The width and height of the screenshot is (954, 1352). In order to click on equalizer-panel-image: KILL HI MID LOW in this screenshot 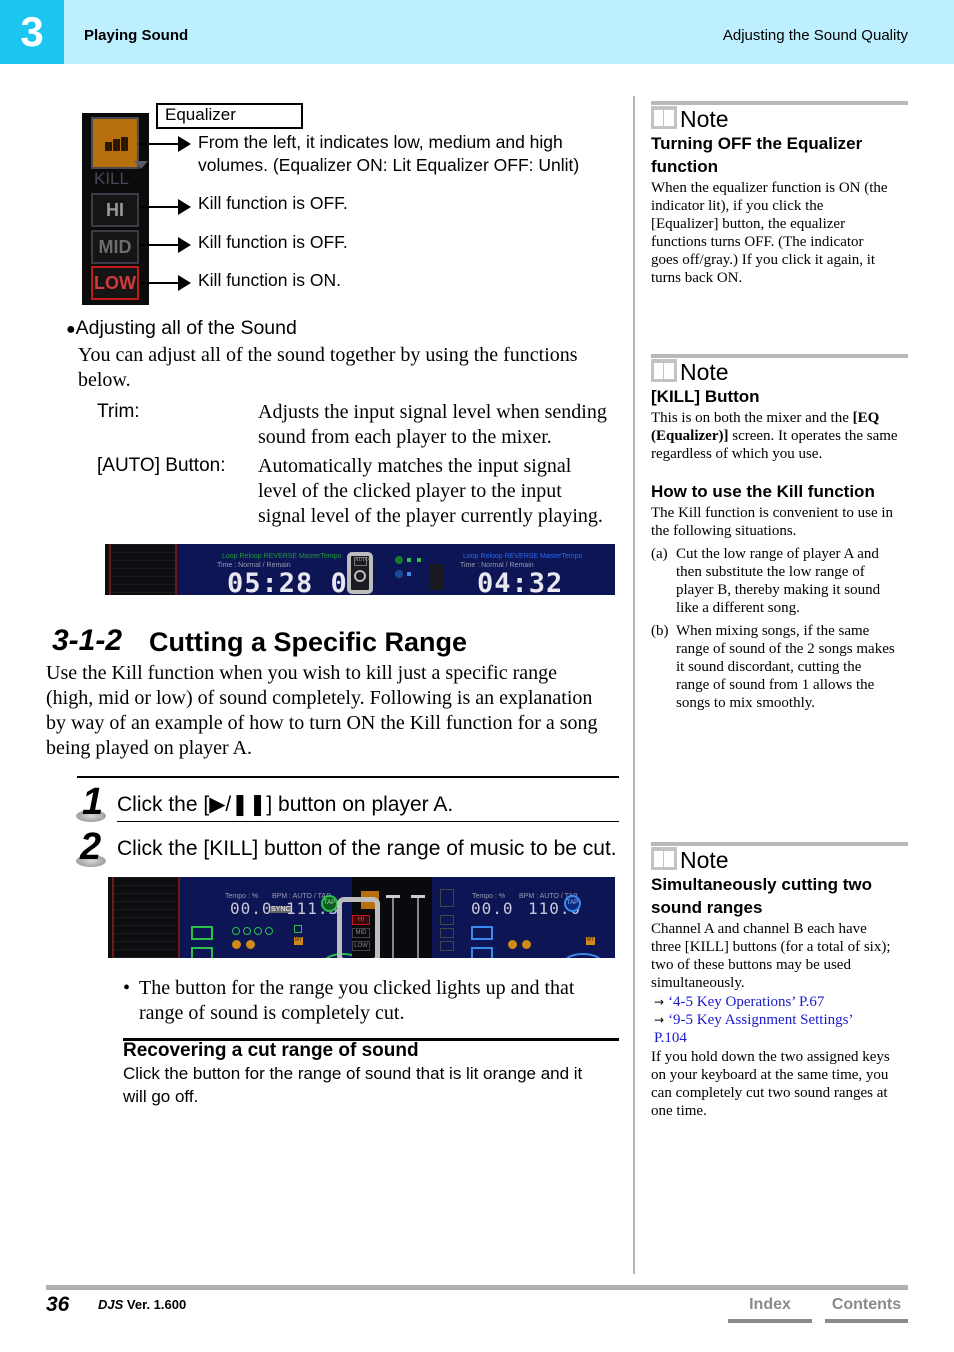, I will do `click(115, 209)`.